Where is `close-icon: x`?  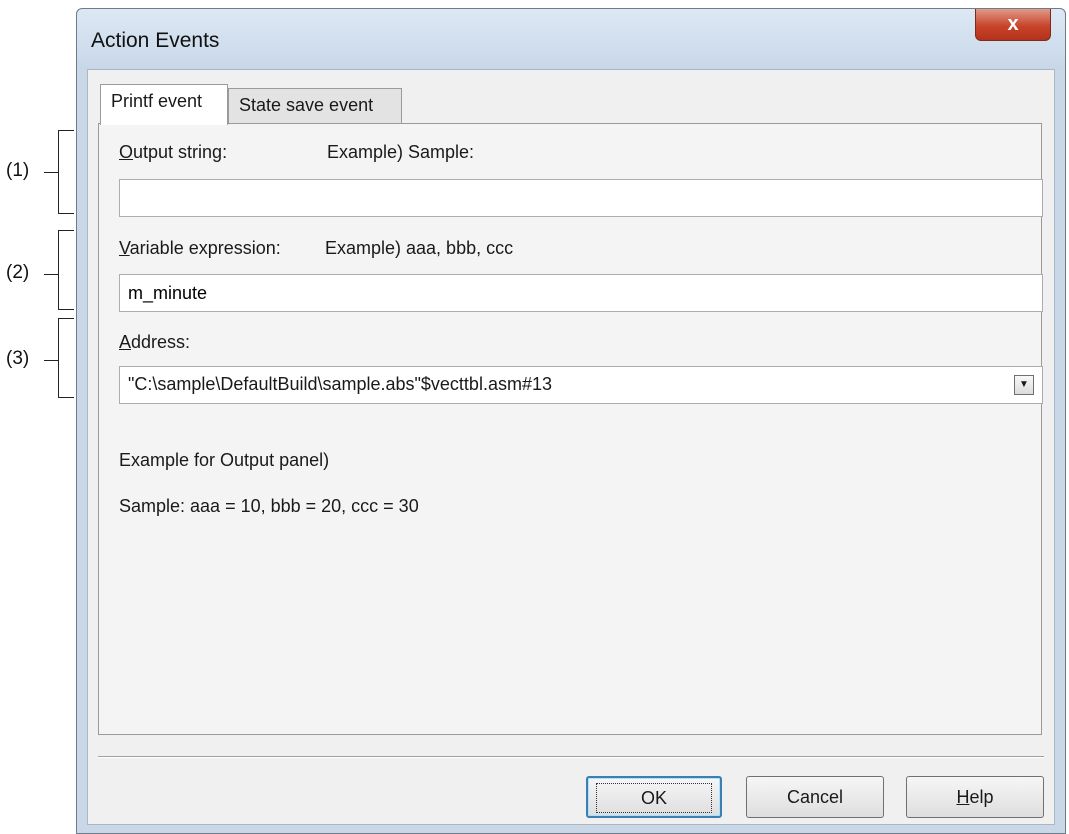
close-icon: x is located at coordinates (1013, 24).